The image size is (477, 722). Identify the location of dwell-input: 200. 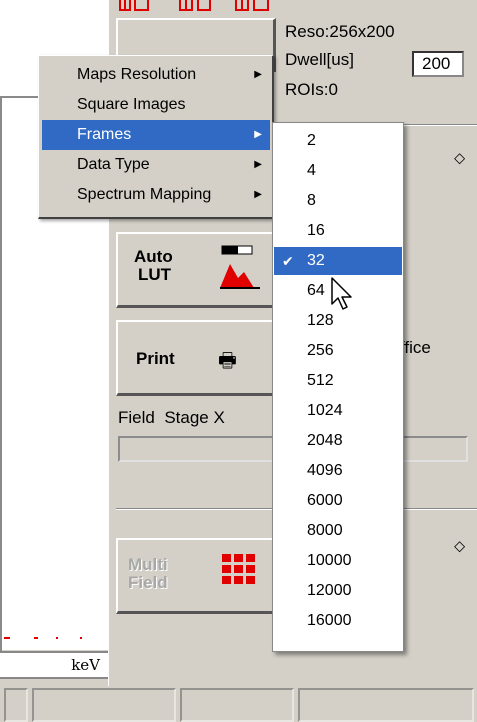
(438, 64).